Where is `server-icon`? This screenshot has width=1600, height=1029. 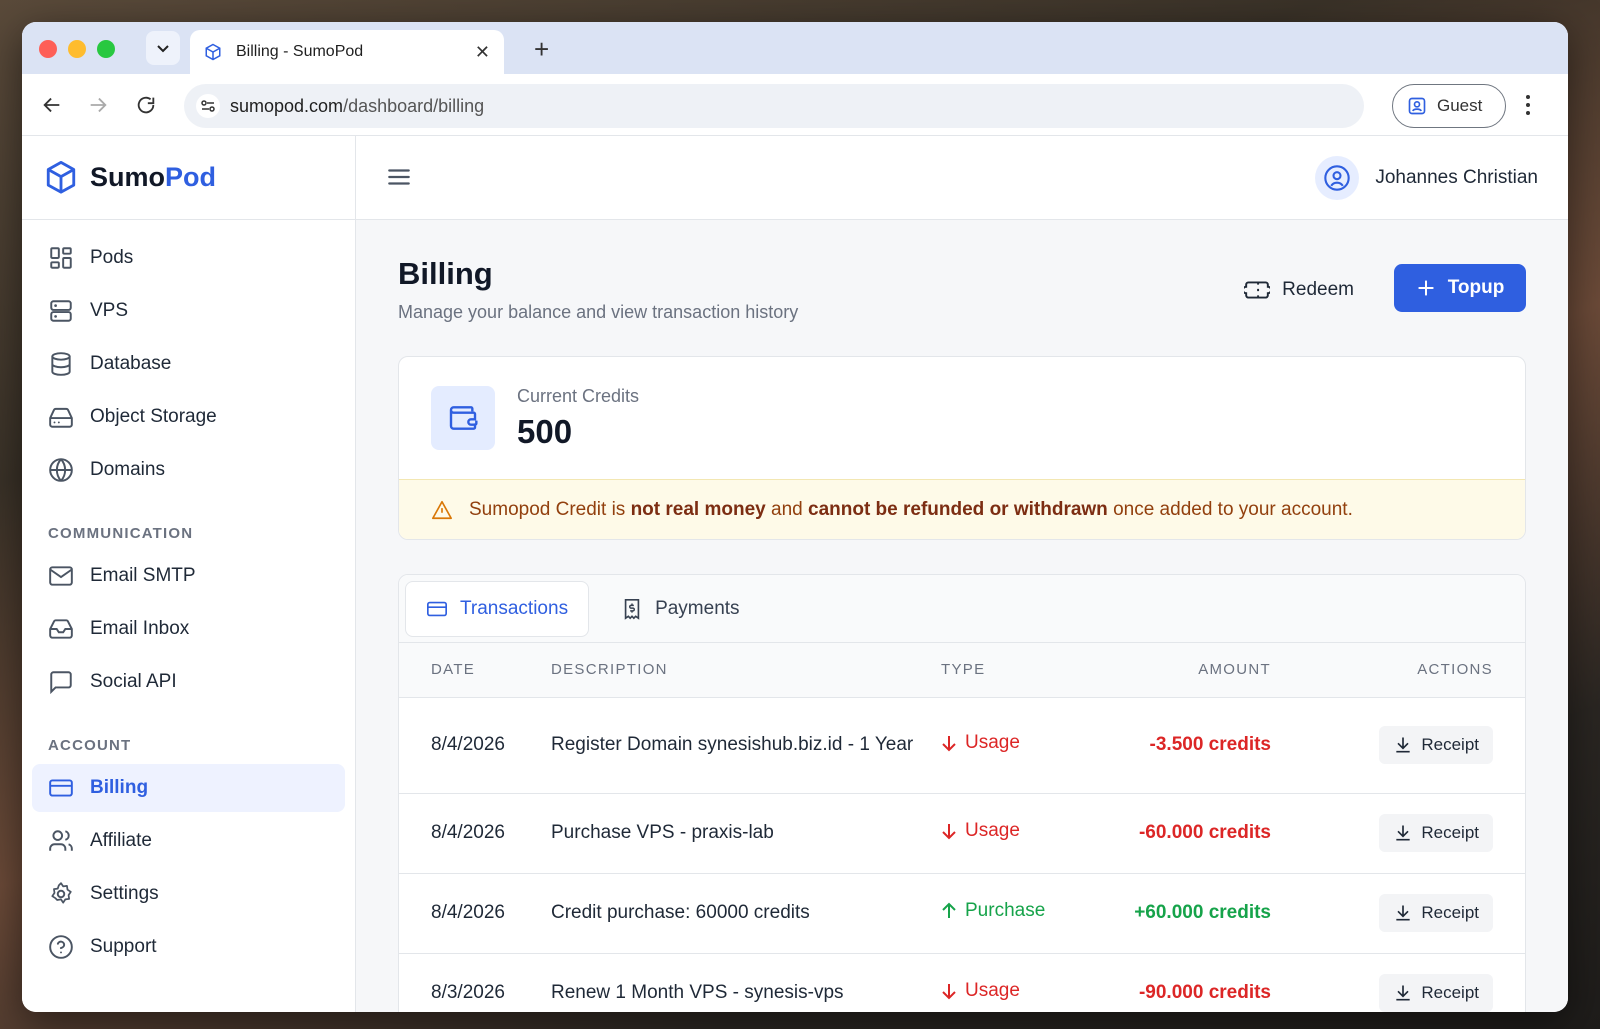
server-icon is located at coordinates (61, 311).